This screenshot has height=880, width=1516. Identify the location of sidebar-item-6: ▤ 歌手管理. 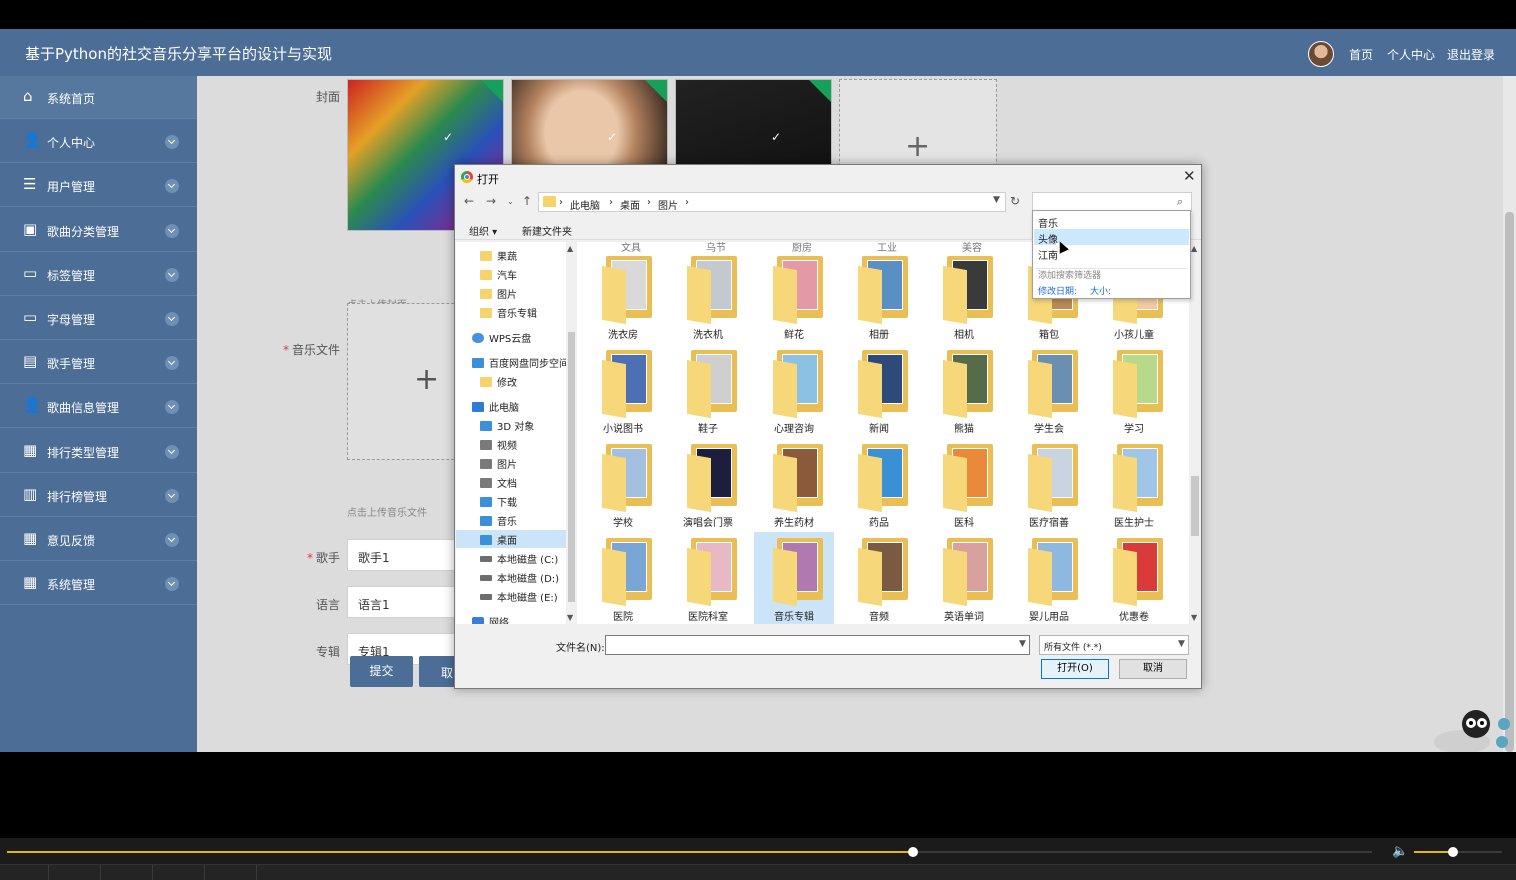
(98, 363).